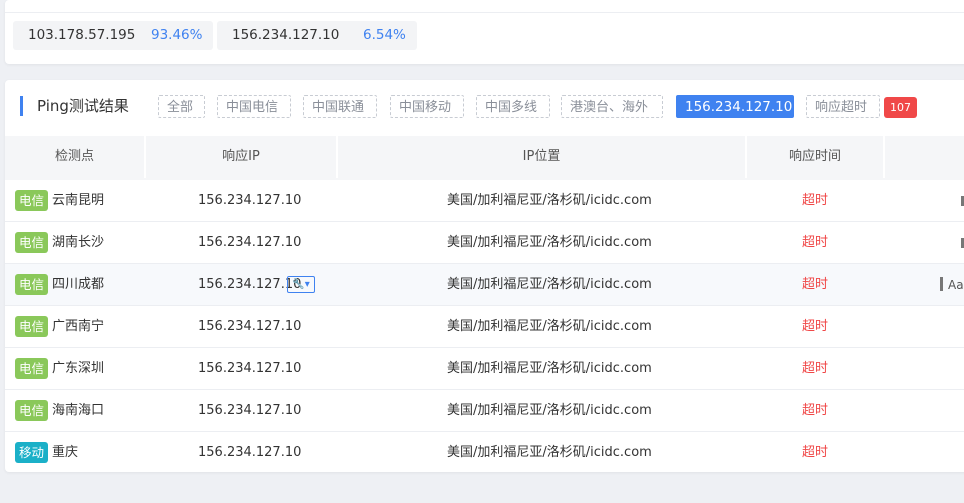  I want to click on th-response-time: 响应时间, so click(816, 157).